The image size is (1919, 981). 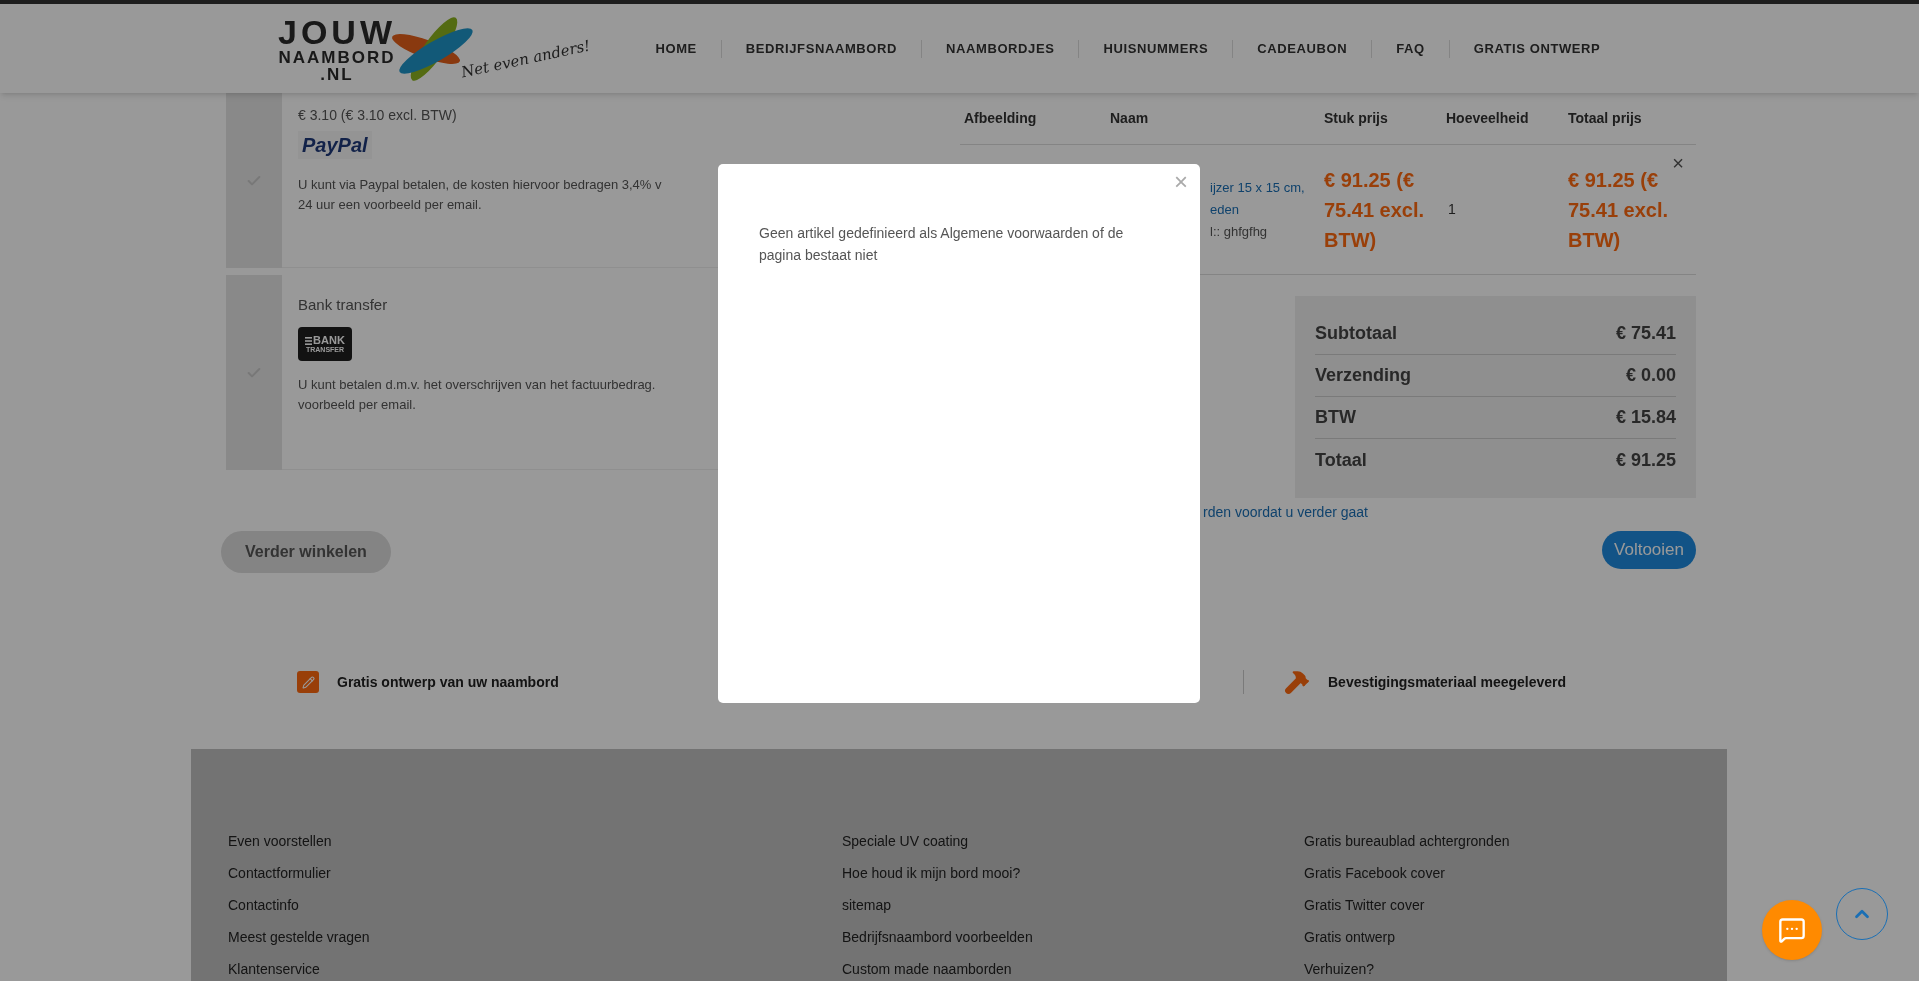 I want to click on footer-link: Verhuizen?, so click(x=1504, y=969).